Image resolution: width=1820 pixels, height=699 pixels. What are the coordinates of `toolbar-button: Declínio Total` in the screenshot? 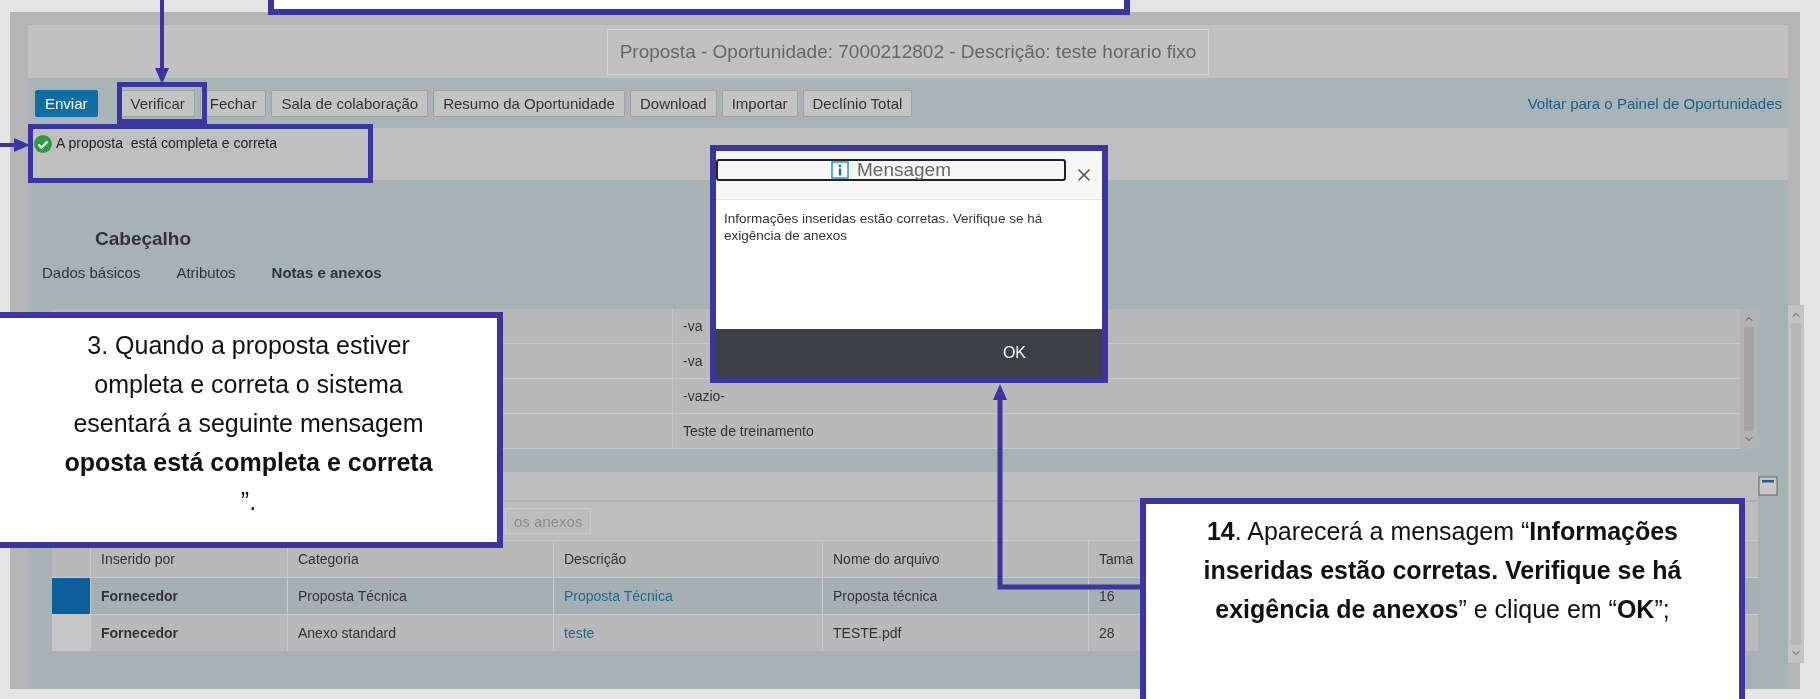 It's located at (857, 103).